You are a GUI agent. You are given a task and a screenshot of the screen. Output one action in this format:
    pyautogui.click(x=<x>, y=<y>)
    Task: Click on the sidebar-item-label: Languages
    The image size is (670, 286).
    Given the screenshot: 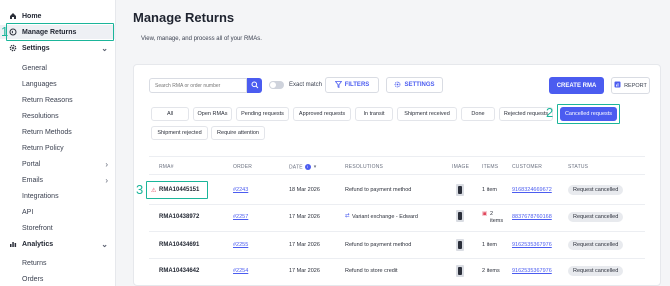 What is the action you would take?
    pyautogui.click(x=39, y=84)
    